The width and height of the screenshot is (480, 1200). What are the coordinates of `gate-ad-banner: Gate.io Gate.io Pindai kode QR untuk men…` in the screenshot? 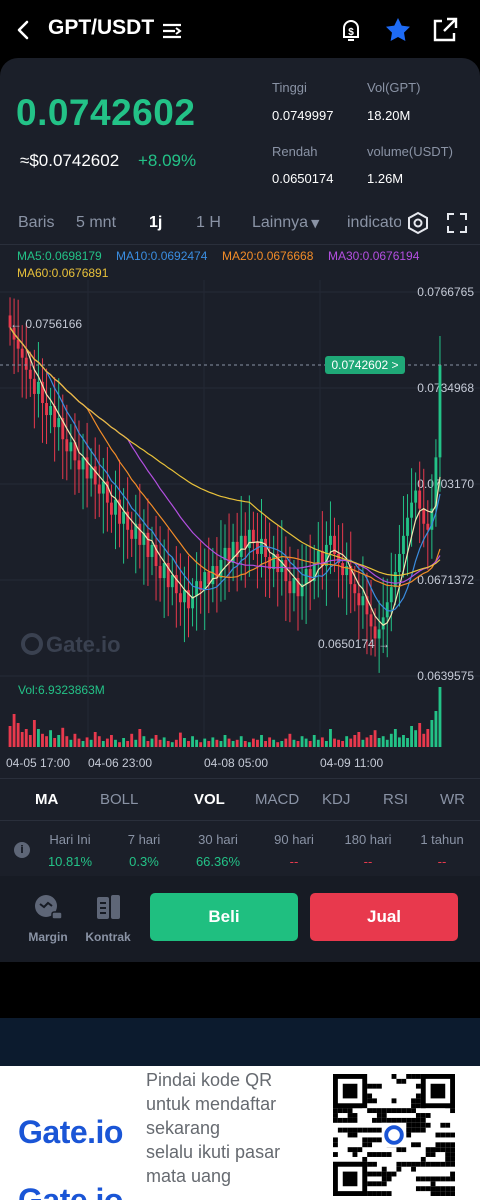 It's located at (240, 1133).